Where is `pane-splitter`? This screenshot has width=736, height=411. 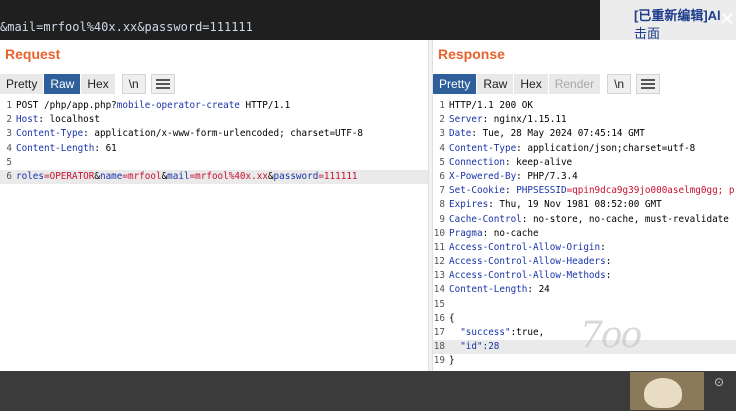 pane-splitter is located at coordinates (430, 205).